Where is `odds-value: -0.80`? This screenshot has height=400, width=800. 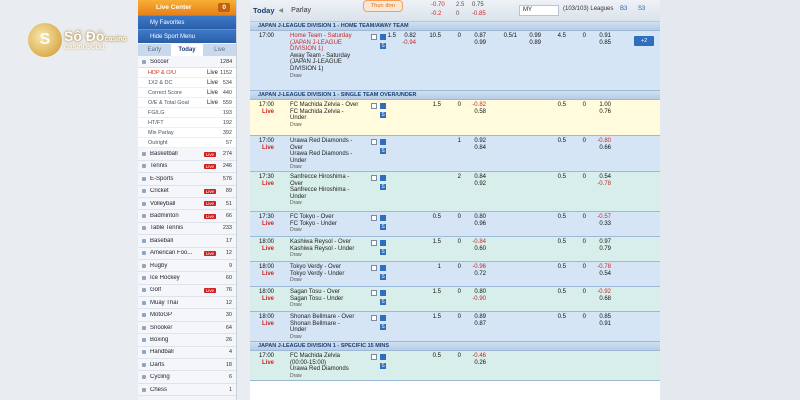 odds-value: -0.80 is located at coordinates (603, 141).